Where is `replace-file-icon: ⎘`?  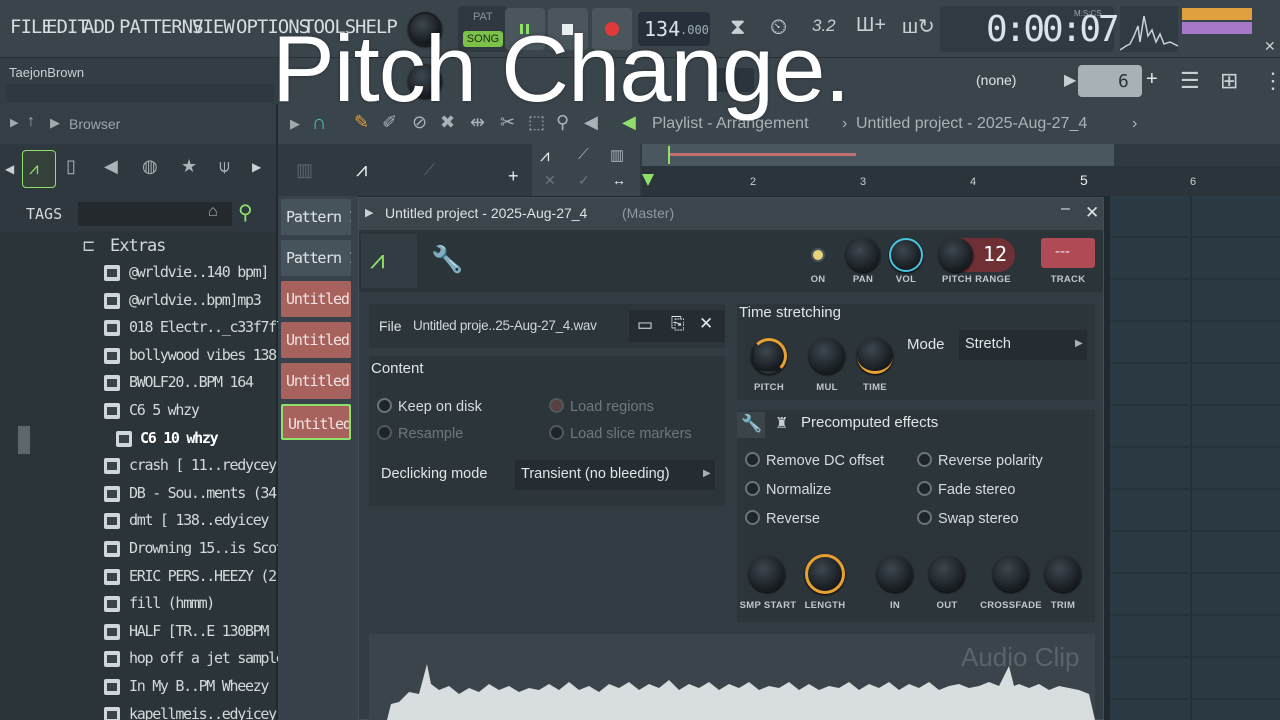
replace-file-icon: ⎘ is located at coordinates (678, 324).